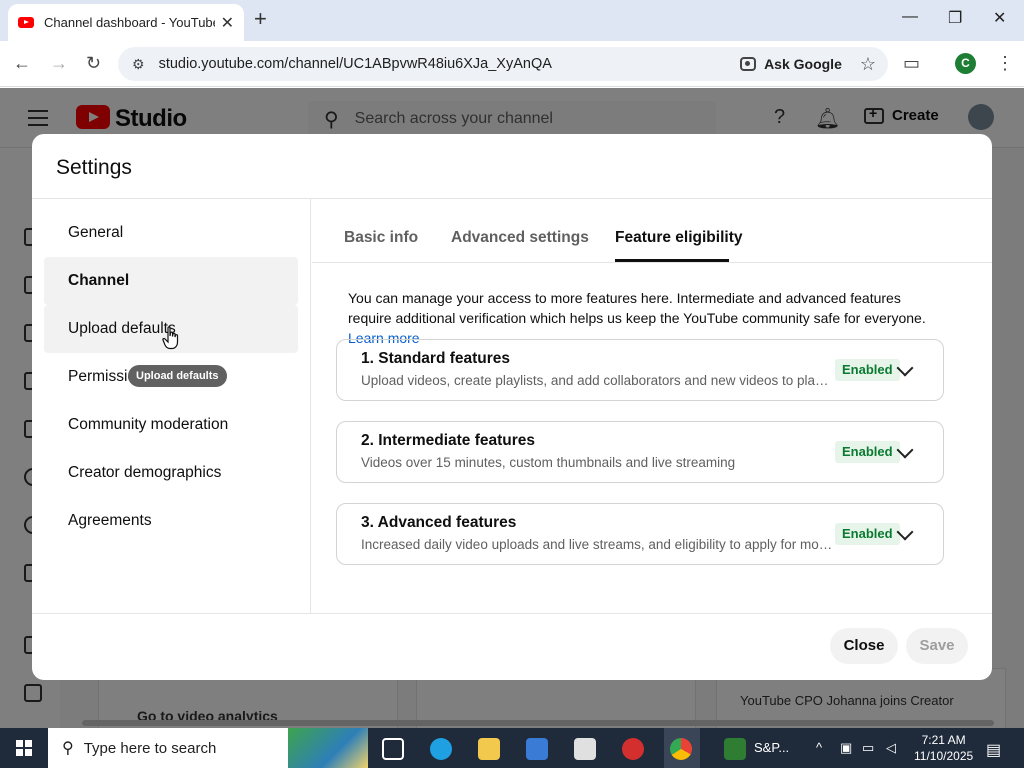  I want to click on upload-defaults-tooltip: Upload defaults, so click(177, 376).